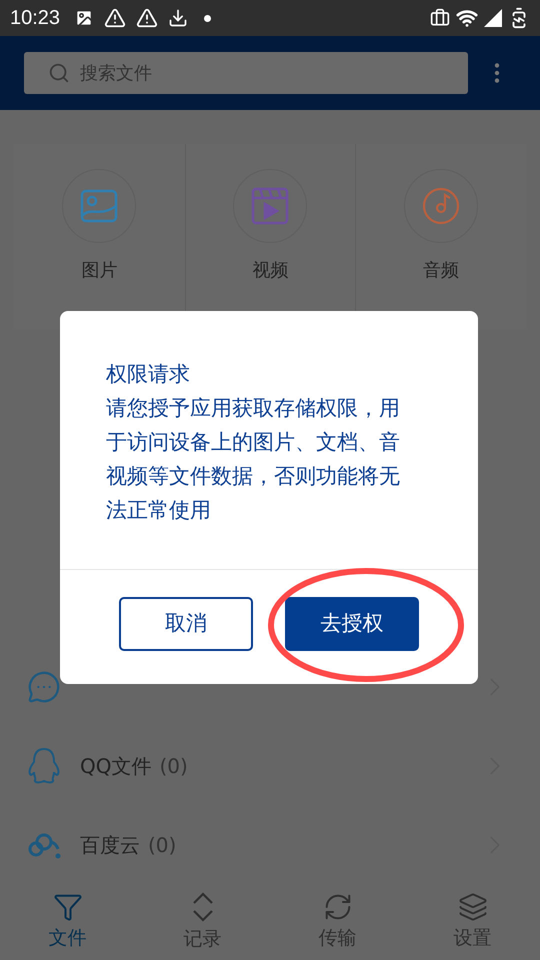 The height and width of the screenshot is (960, 540). Describe the element at coordinates (44, 765) in the screenshot. I see `penguin-outline-icon` at that location.